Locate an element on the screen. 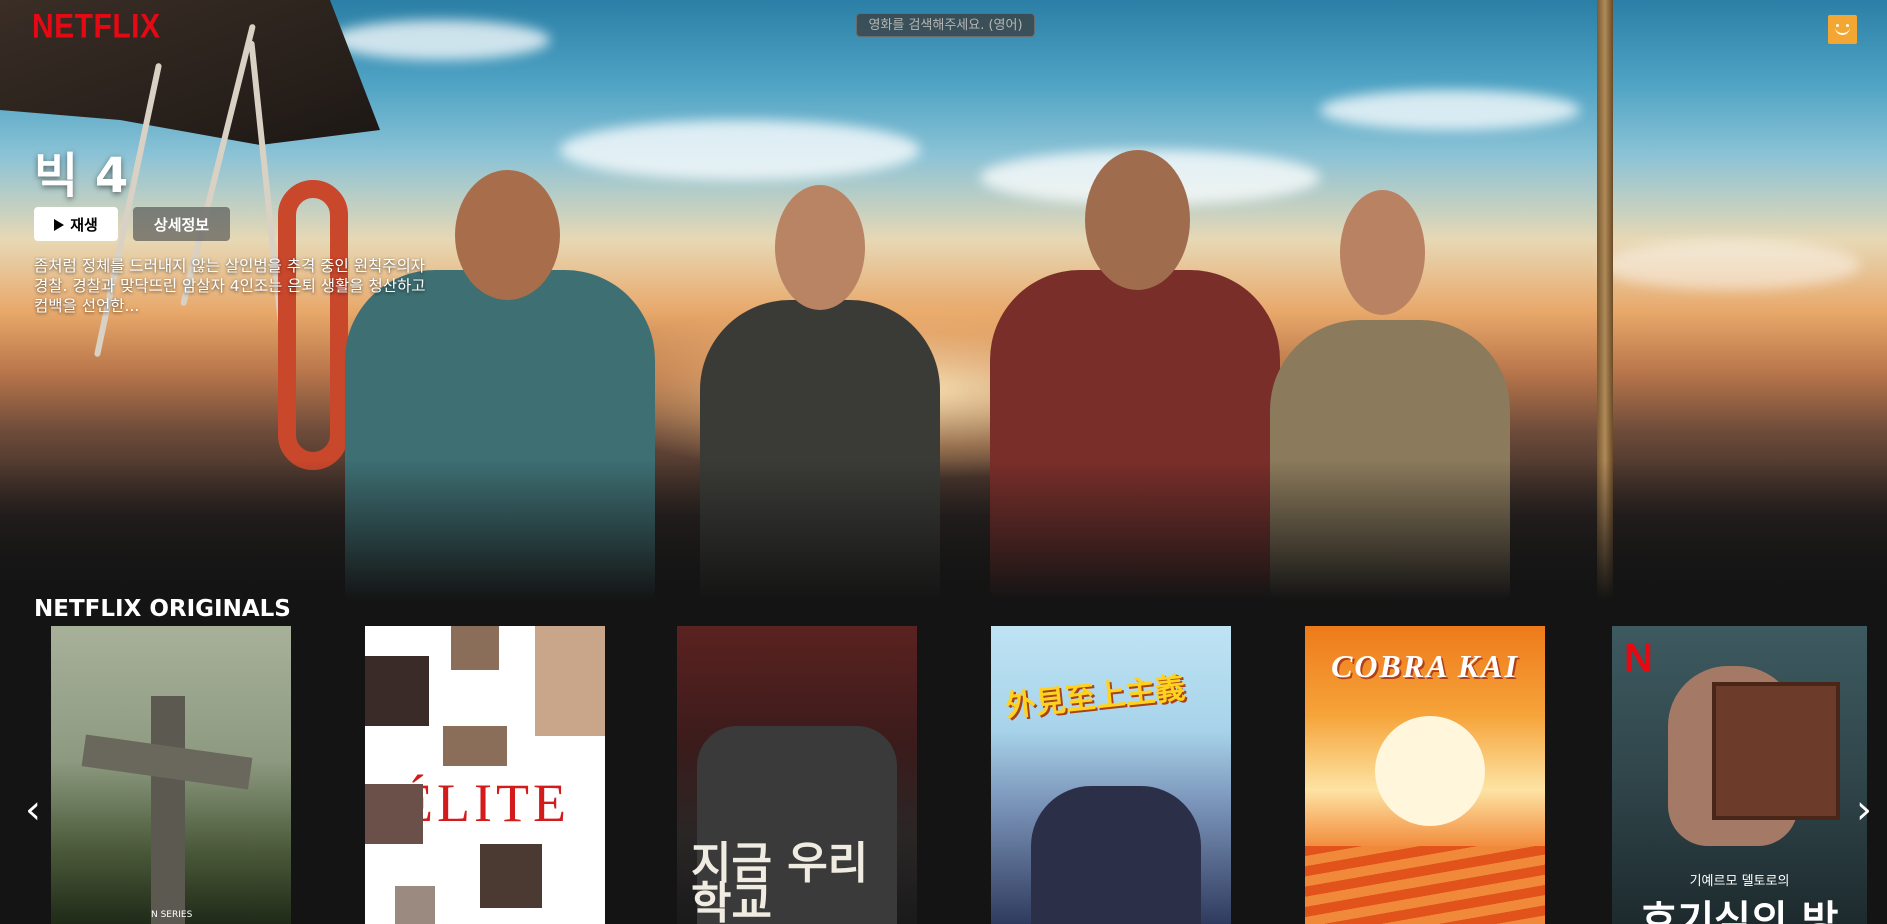  netflix-n-icon: N is located at coordinates (1638, 658).